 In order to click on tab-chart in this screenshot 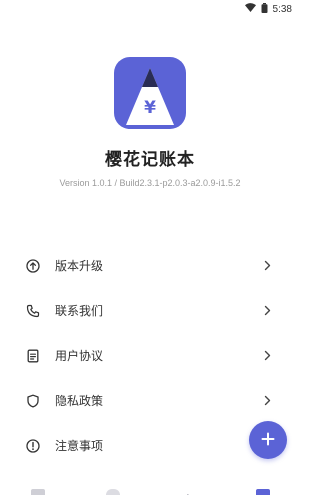, I will do `click(113, 490)`.